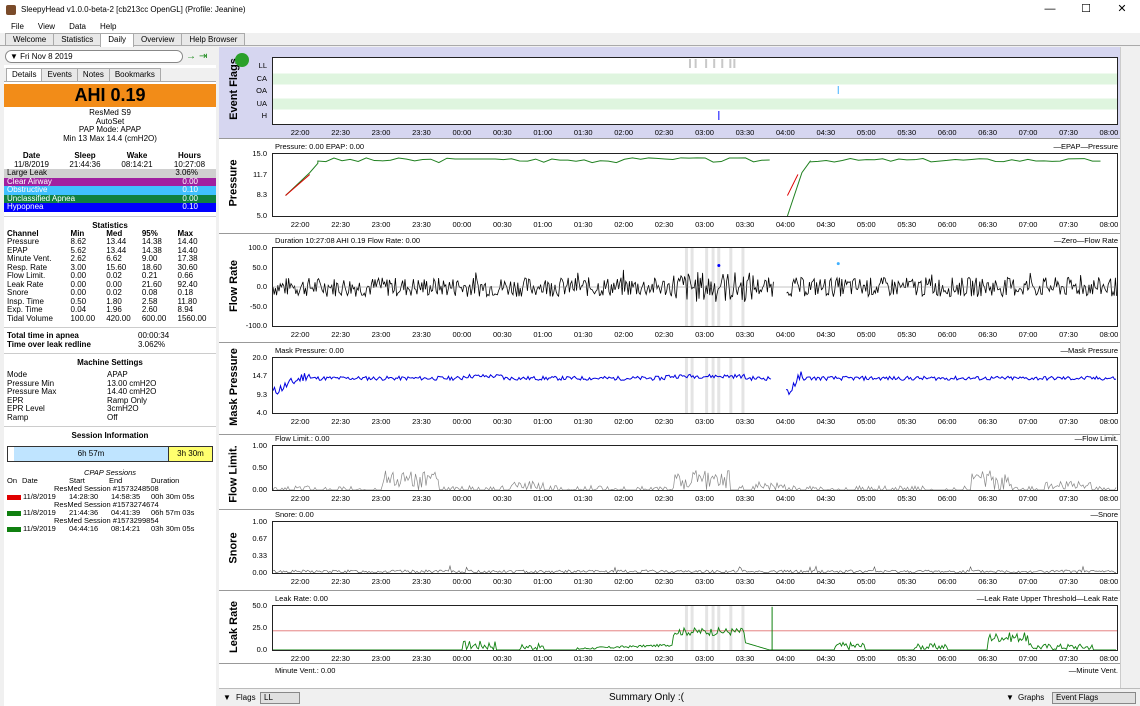  Describe the element at coordinates (154, 318) in the screenshot. I see `stats-cell: 600.00` at that location.